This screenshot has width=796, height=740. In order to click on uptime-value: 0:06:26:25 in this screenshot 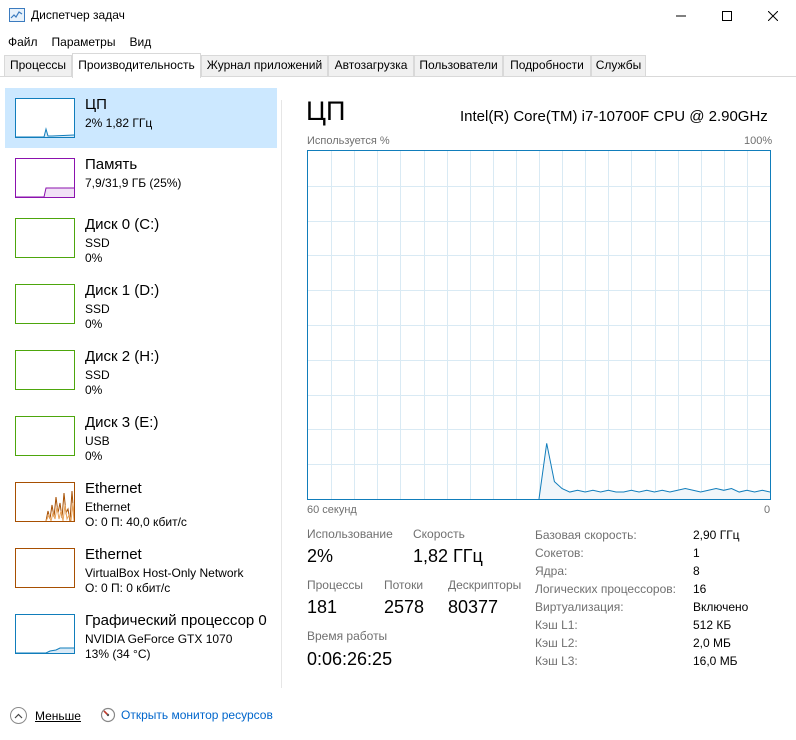, I will do `click(350, 659)`.